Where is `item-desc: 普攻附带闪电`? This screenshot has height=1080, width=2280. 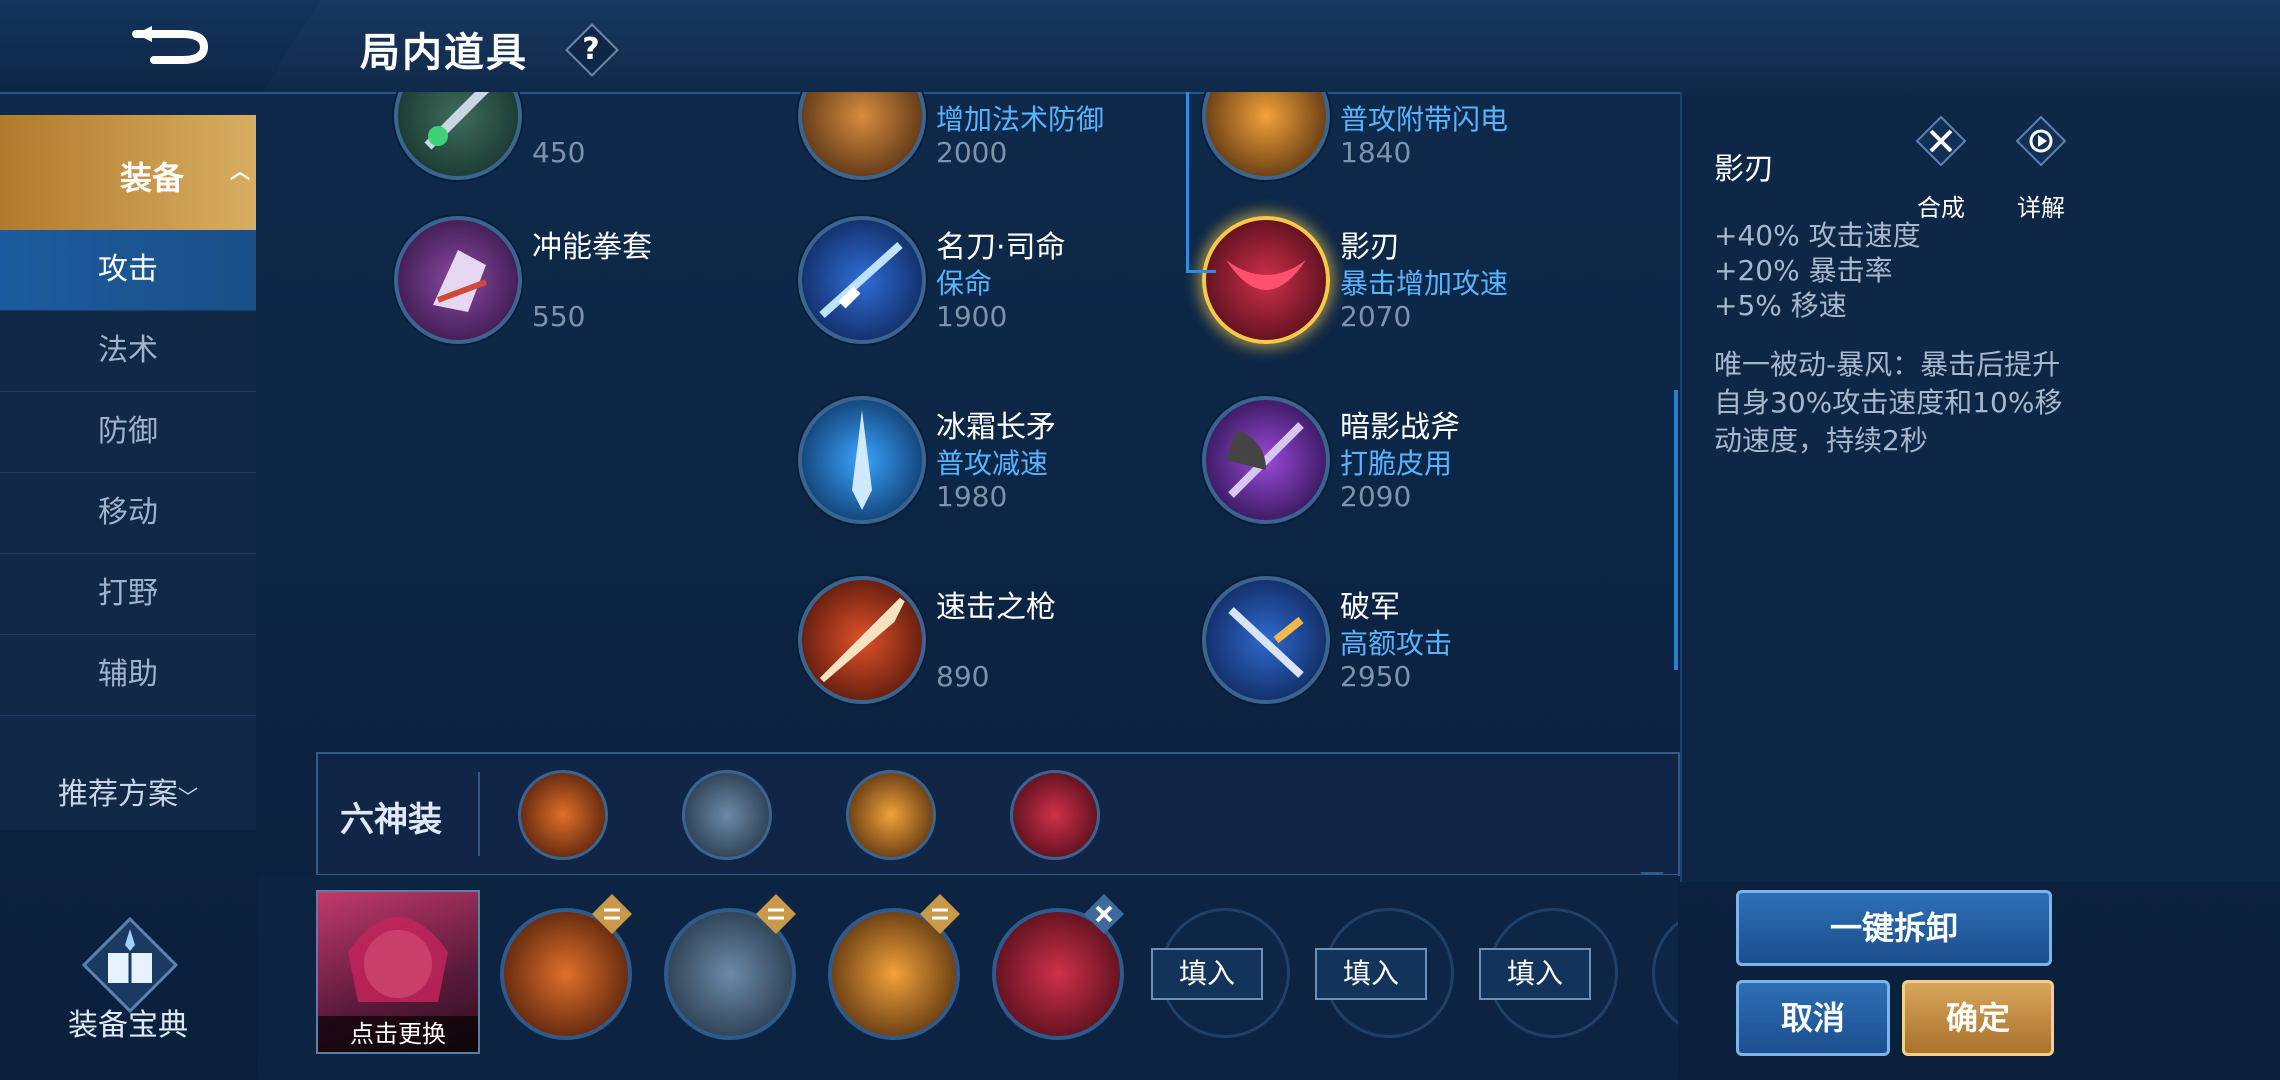 item-desc: 普攻附带闪电 is located at coordinates (1424, 119).